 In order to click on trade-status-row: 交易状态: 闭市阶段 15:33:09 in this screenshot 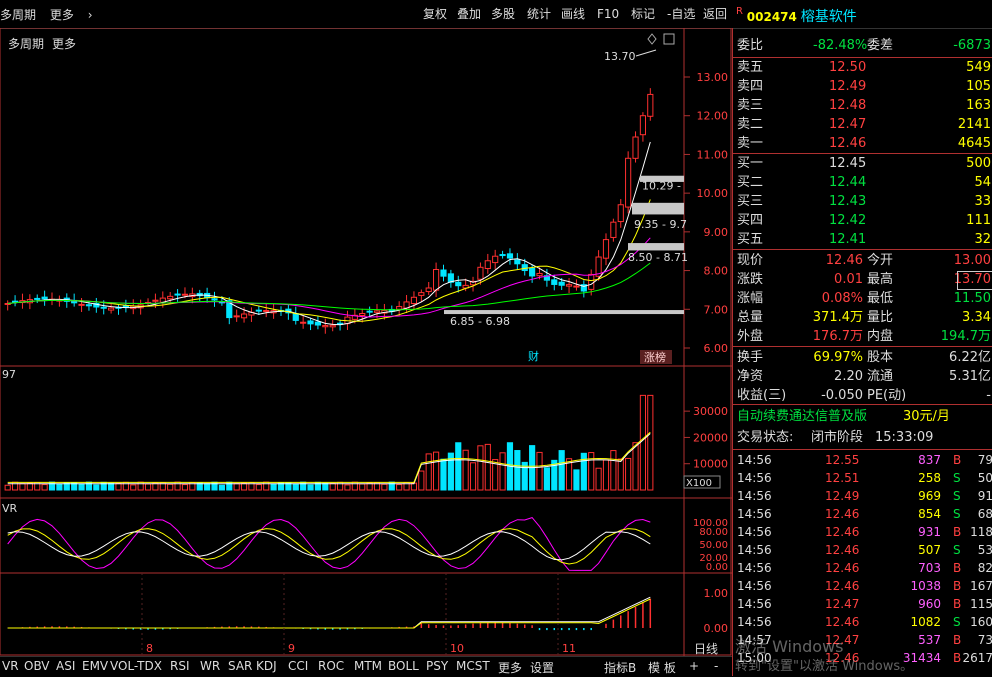, I will do `click(835, 437)`.